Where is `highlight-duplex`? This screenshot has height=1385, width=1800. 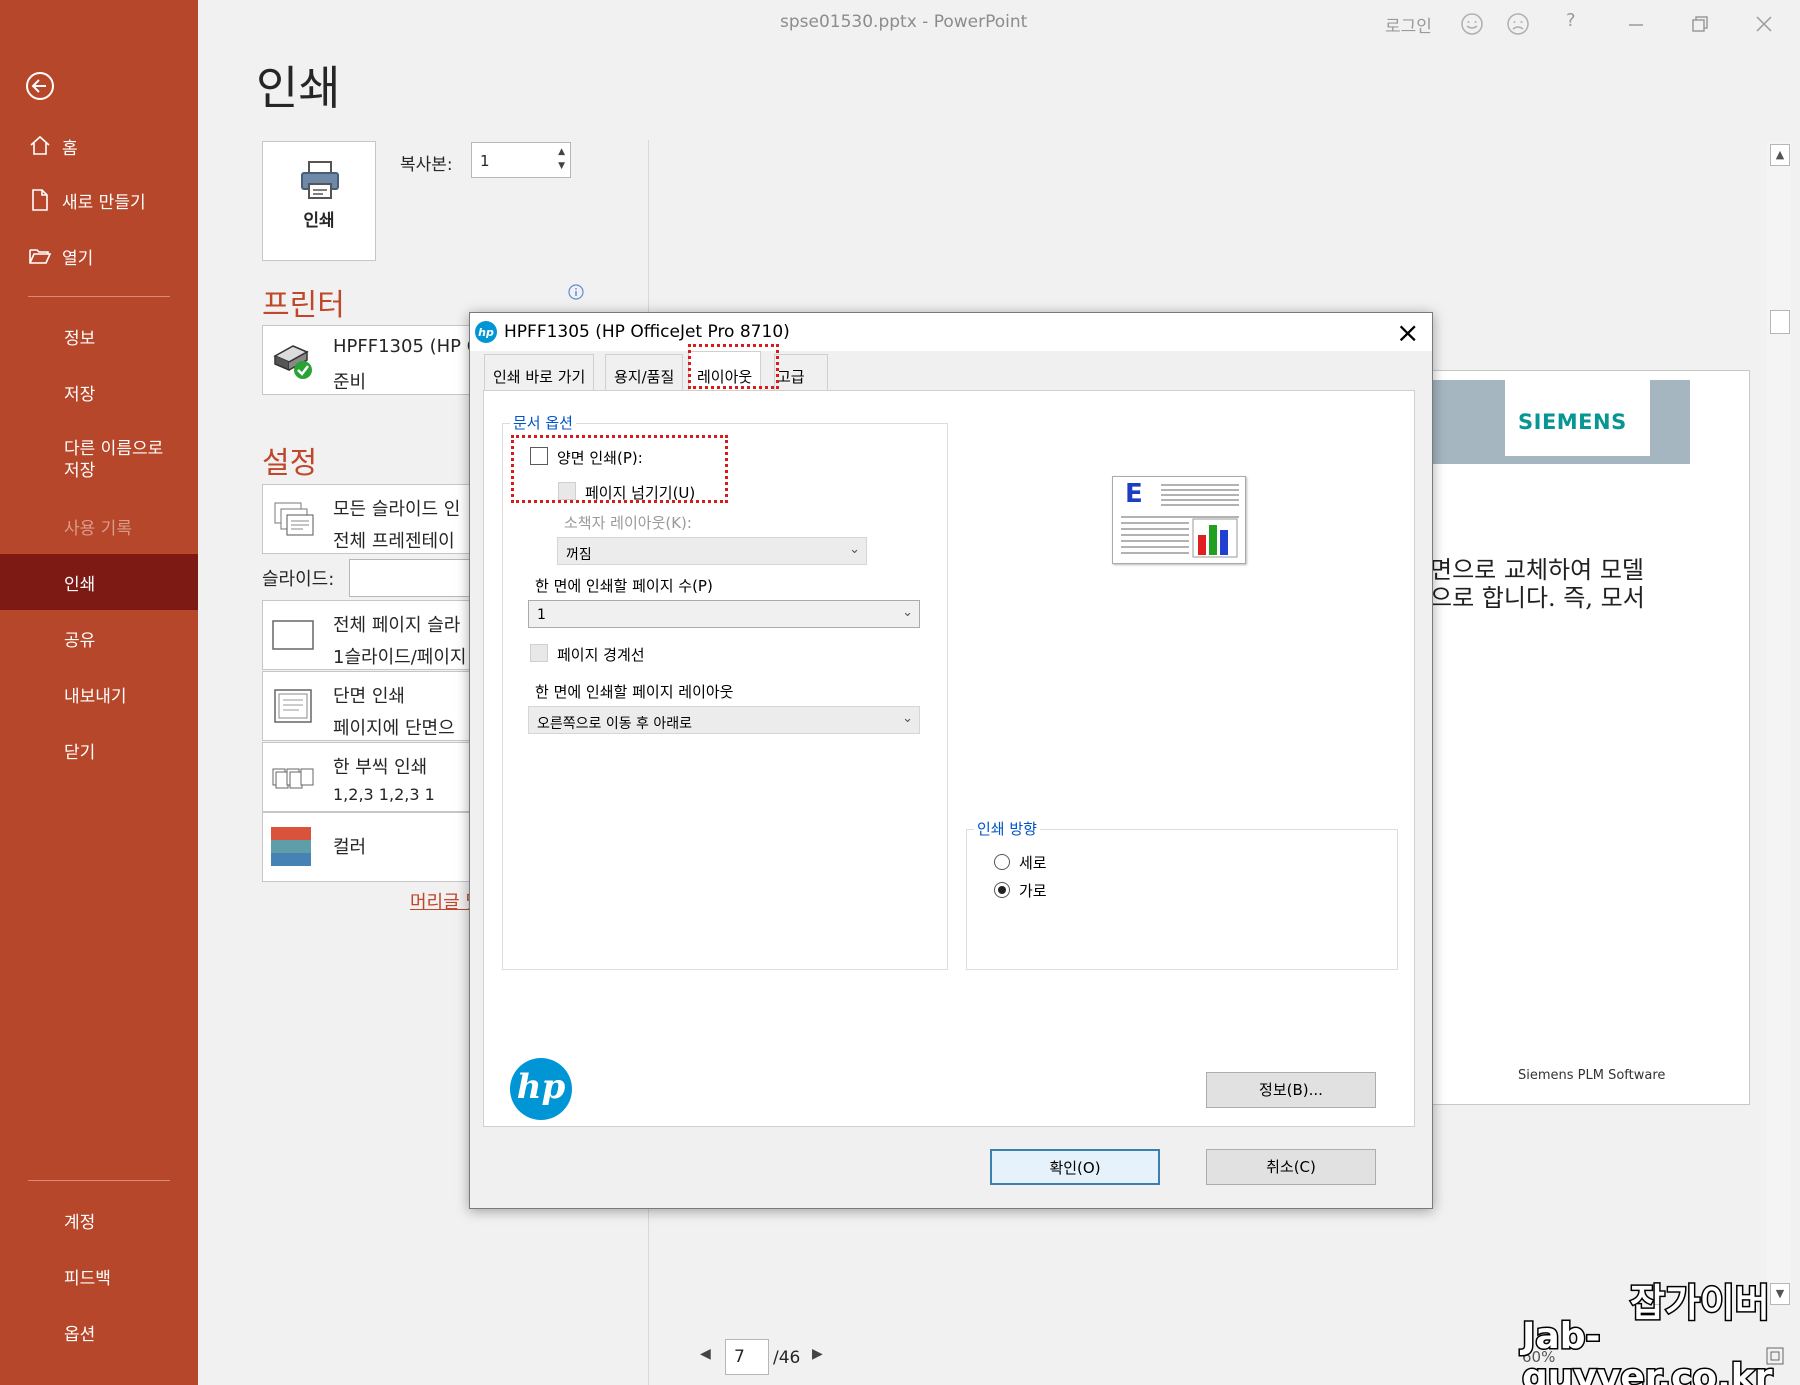 highlight-duplex is located at coordinates (619, 469).